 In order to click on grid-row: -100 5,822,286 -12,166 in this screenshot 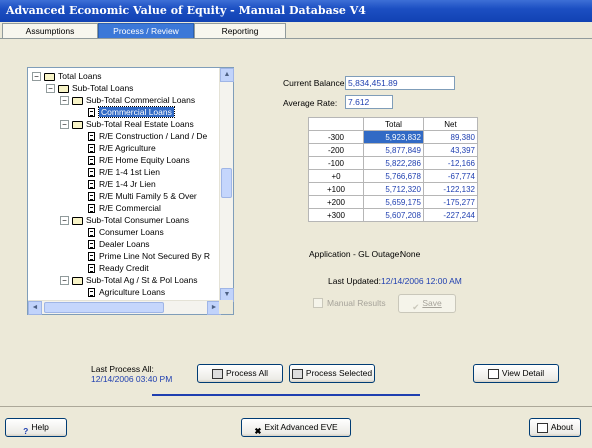, I will do `click(393, 163)`.